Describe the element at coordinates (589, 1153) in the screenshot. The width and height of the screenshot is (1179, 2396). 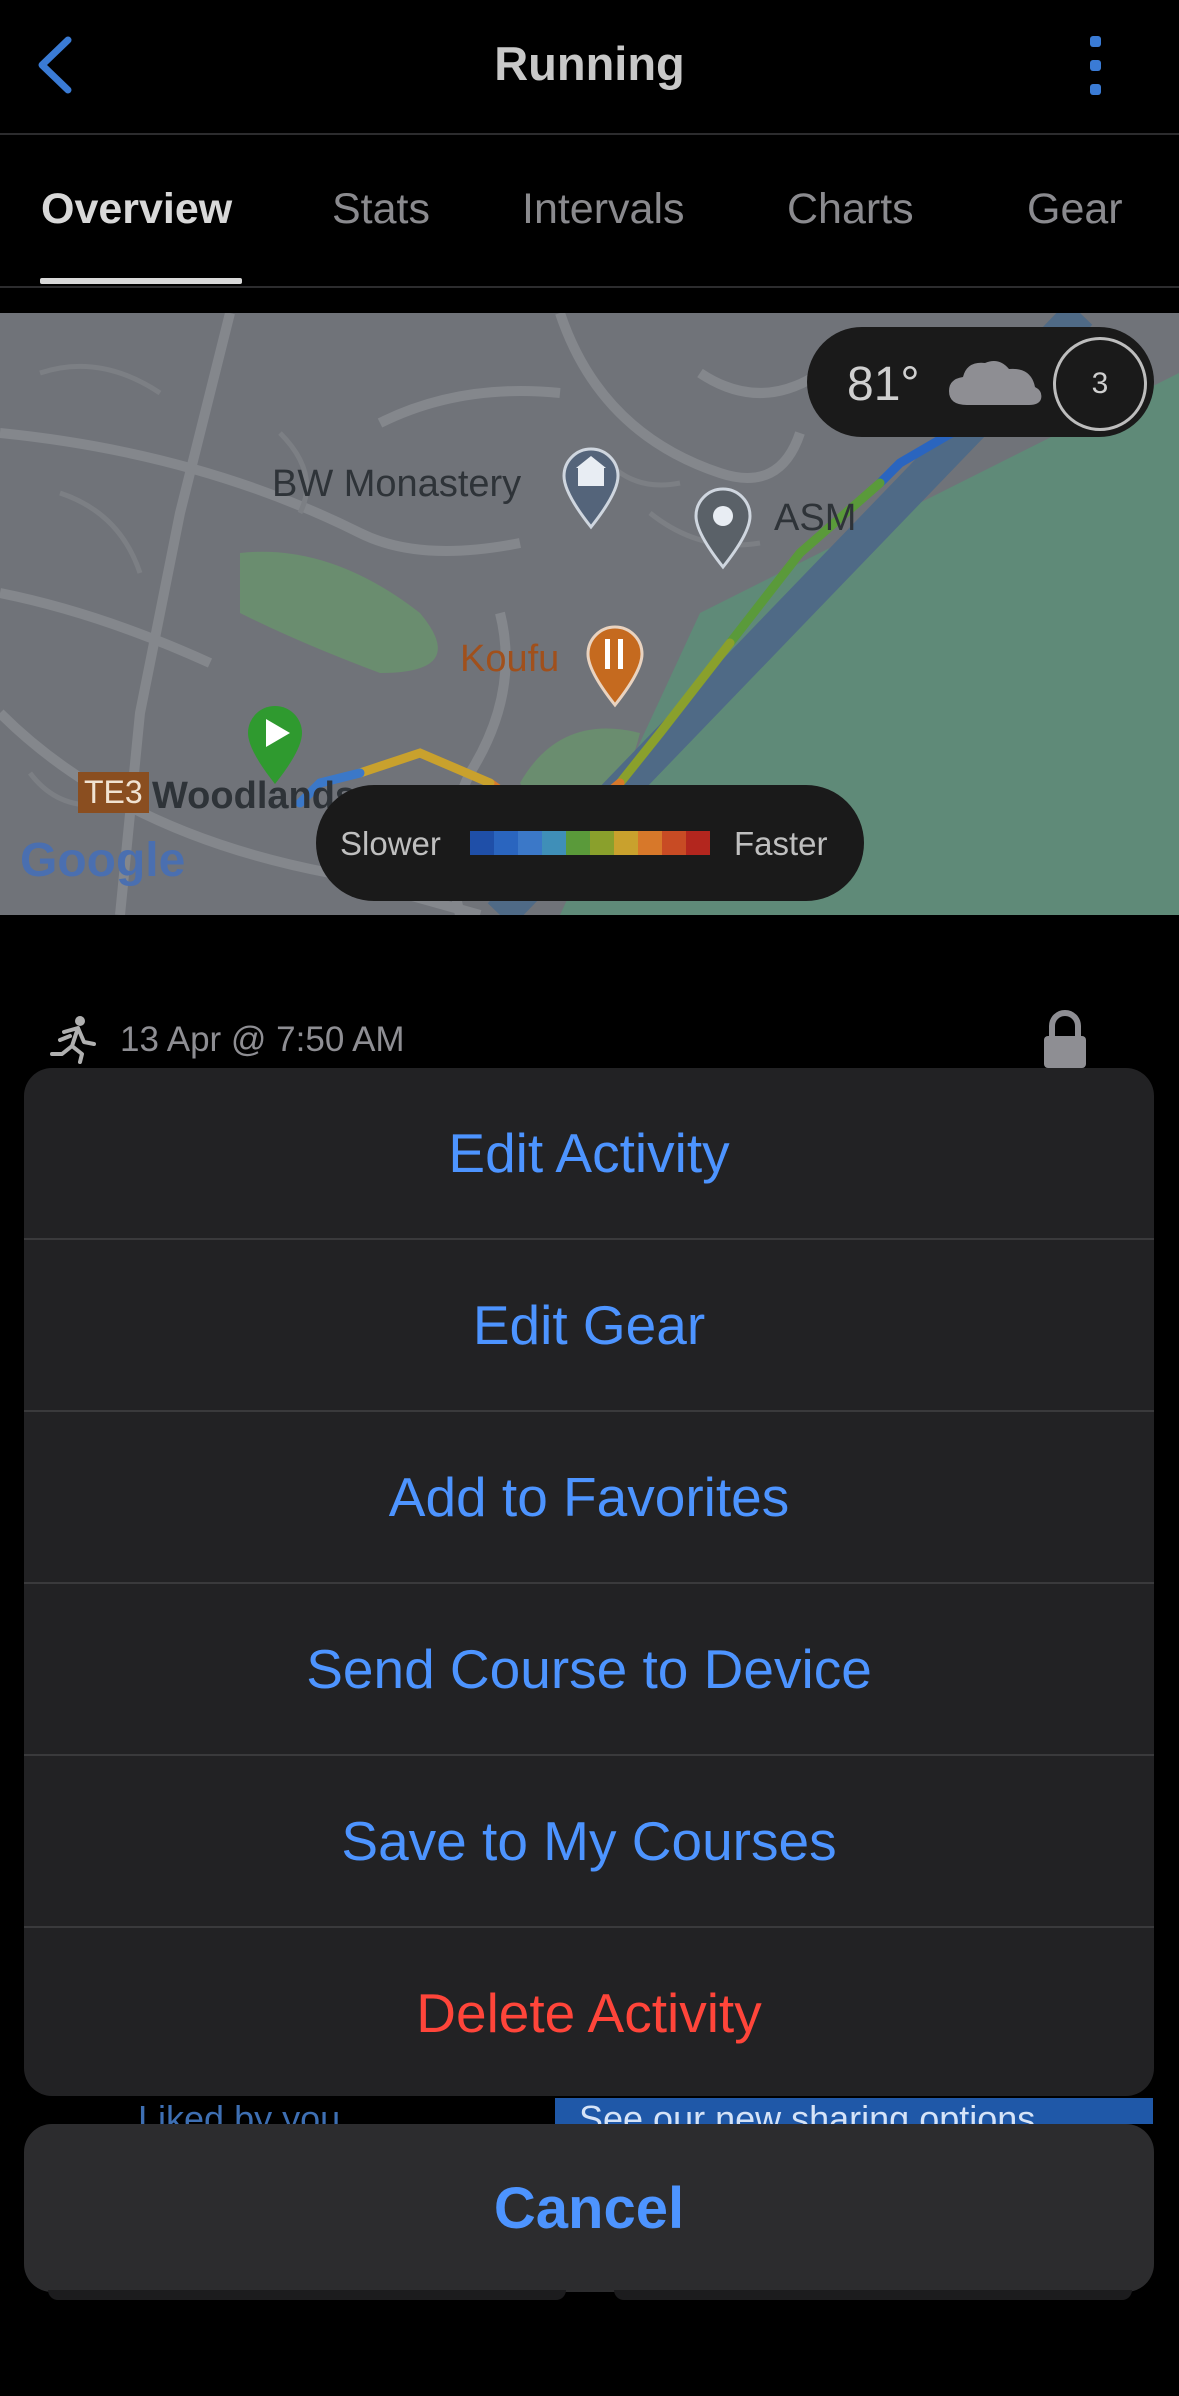
I see `edit-activity-button: Edit Activity` at that location.